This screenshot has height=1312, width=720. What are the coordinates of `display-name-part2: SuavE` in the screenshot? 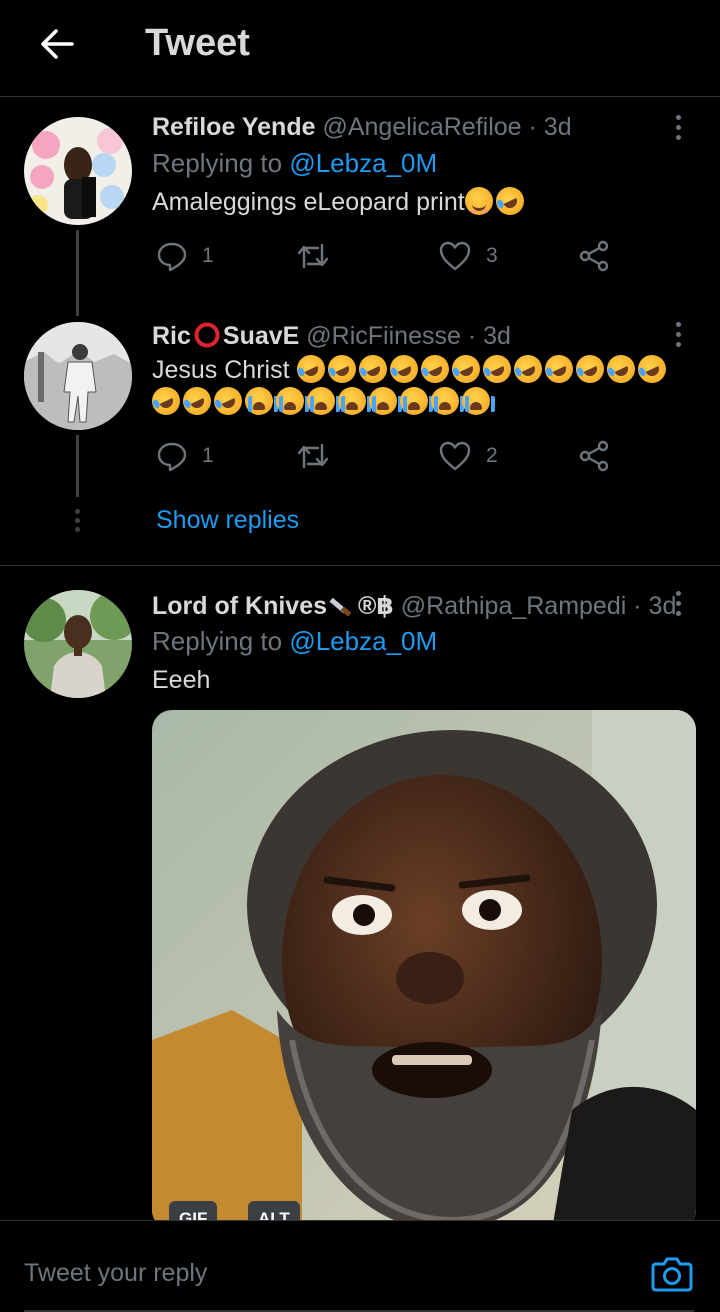 It's located at (261, 336).